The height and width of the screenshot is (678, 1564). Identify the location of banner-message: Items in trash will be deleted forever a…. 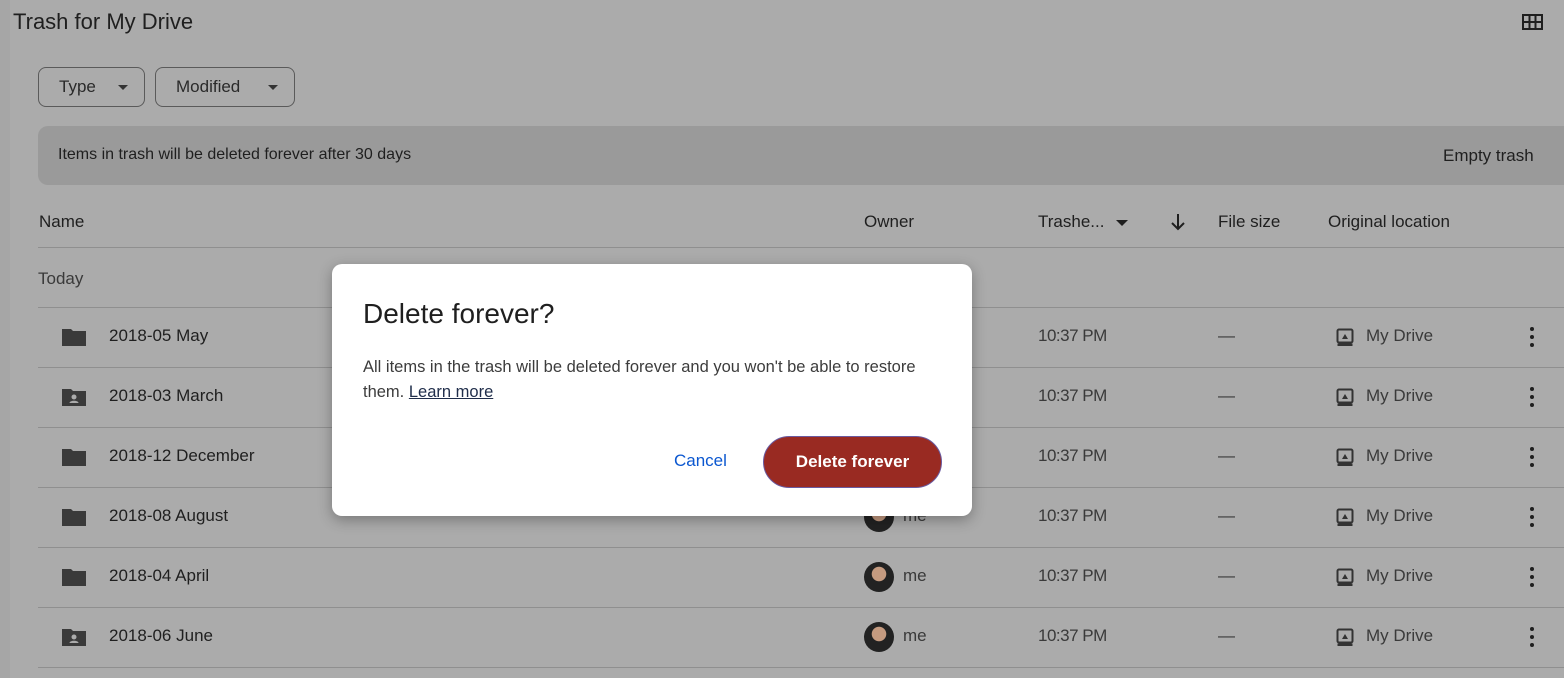
(235, 154).